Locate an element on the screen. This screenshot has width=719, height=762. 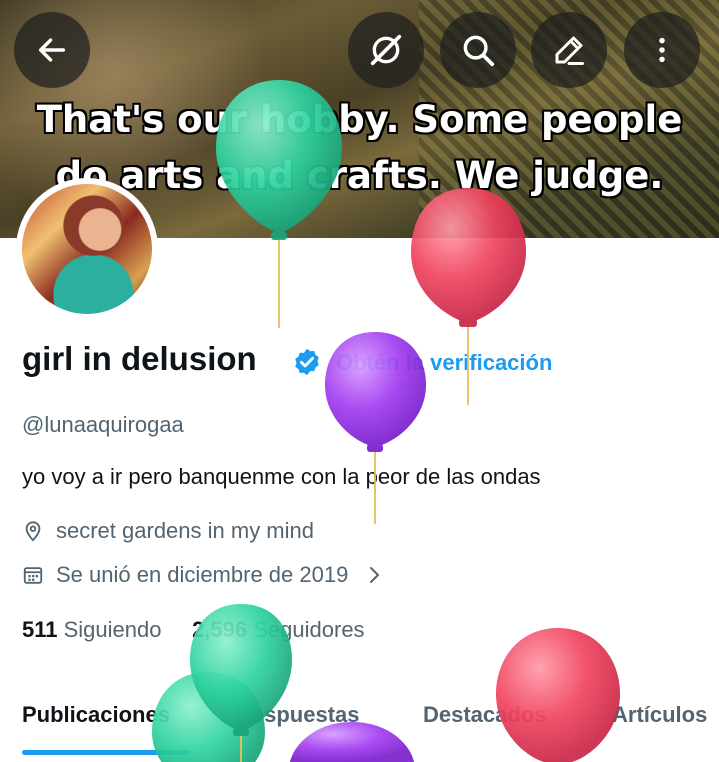
chevron-right-icon is located at coordinates (375, 575).